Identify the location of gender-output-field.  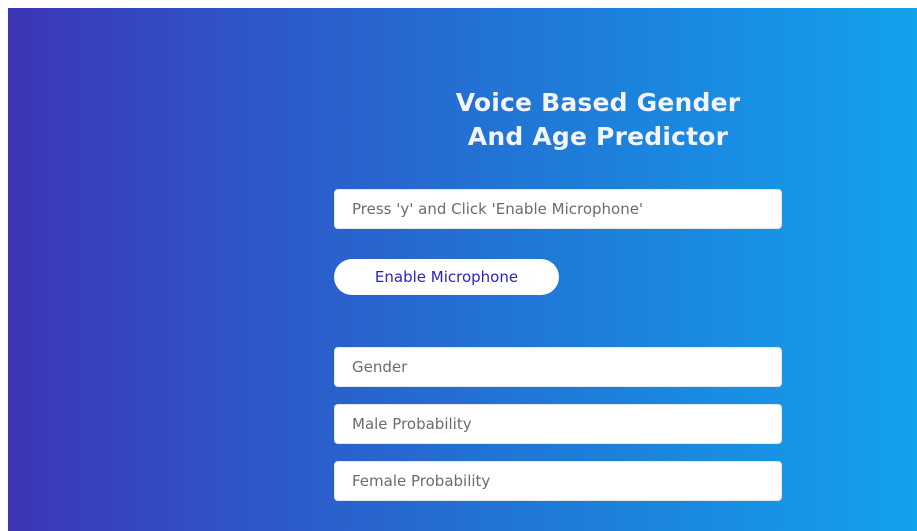
(558, 367).